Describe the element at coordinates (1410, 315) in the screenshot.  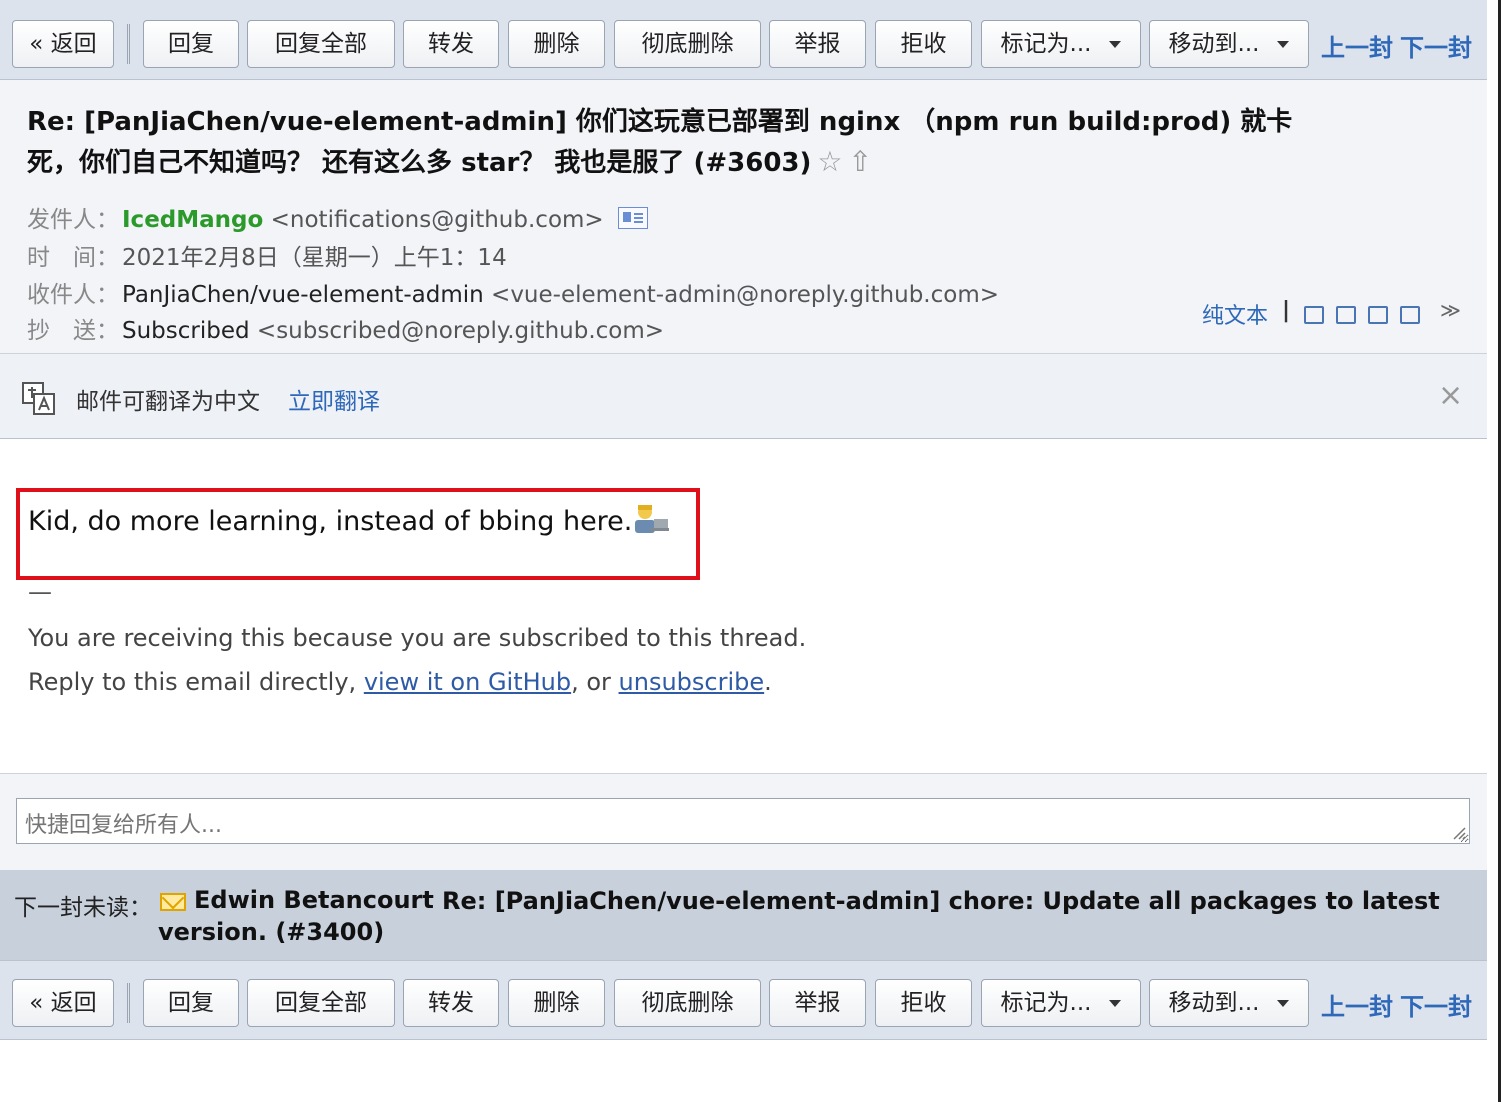
I see `print-icon` at that location.